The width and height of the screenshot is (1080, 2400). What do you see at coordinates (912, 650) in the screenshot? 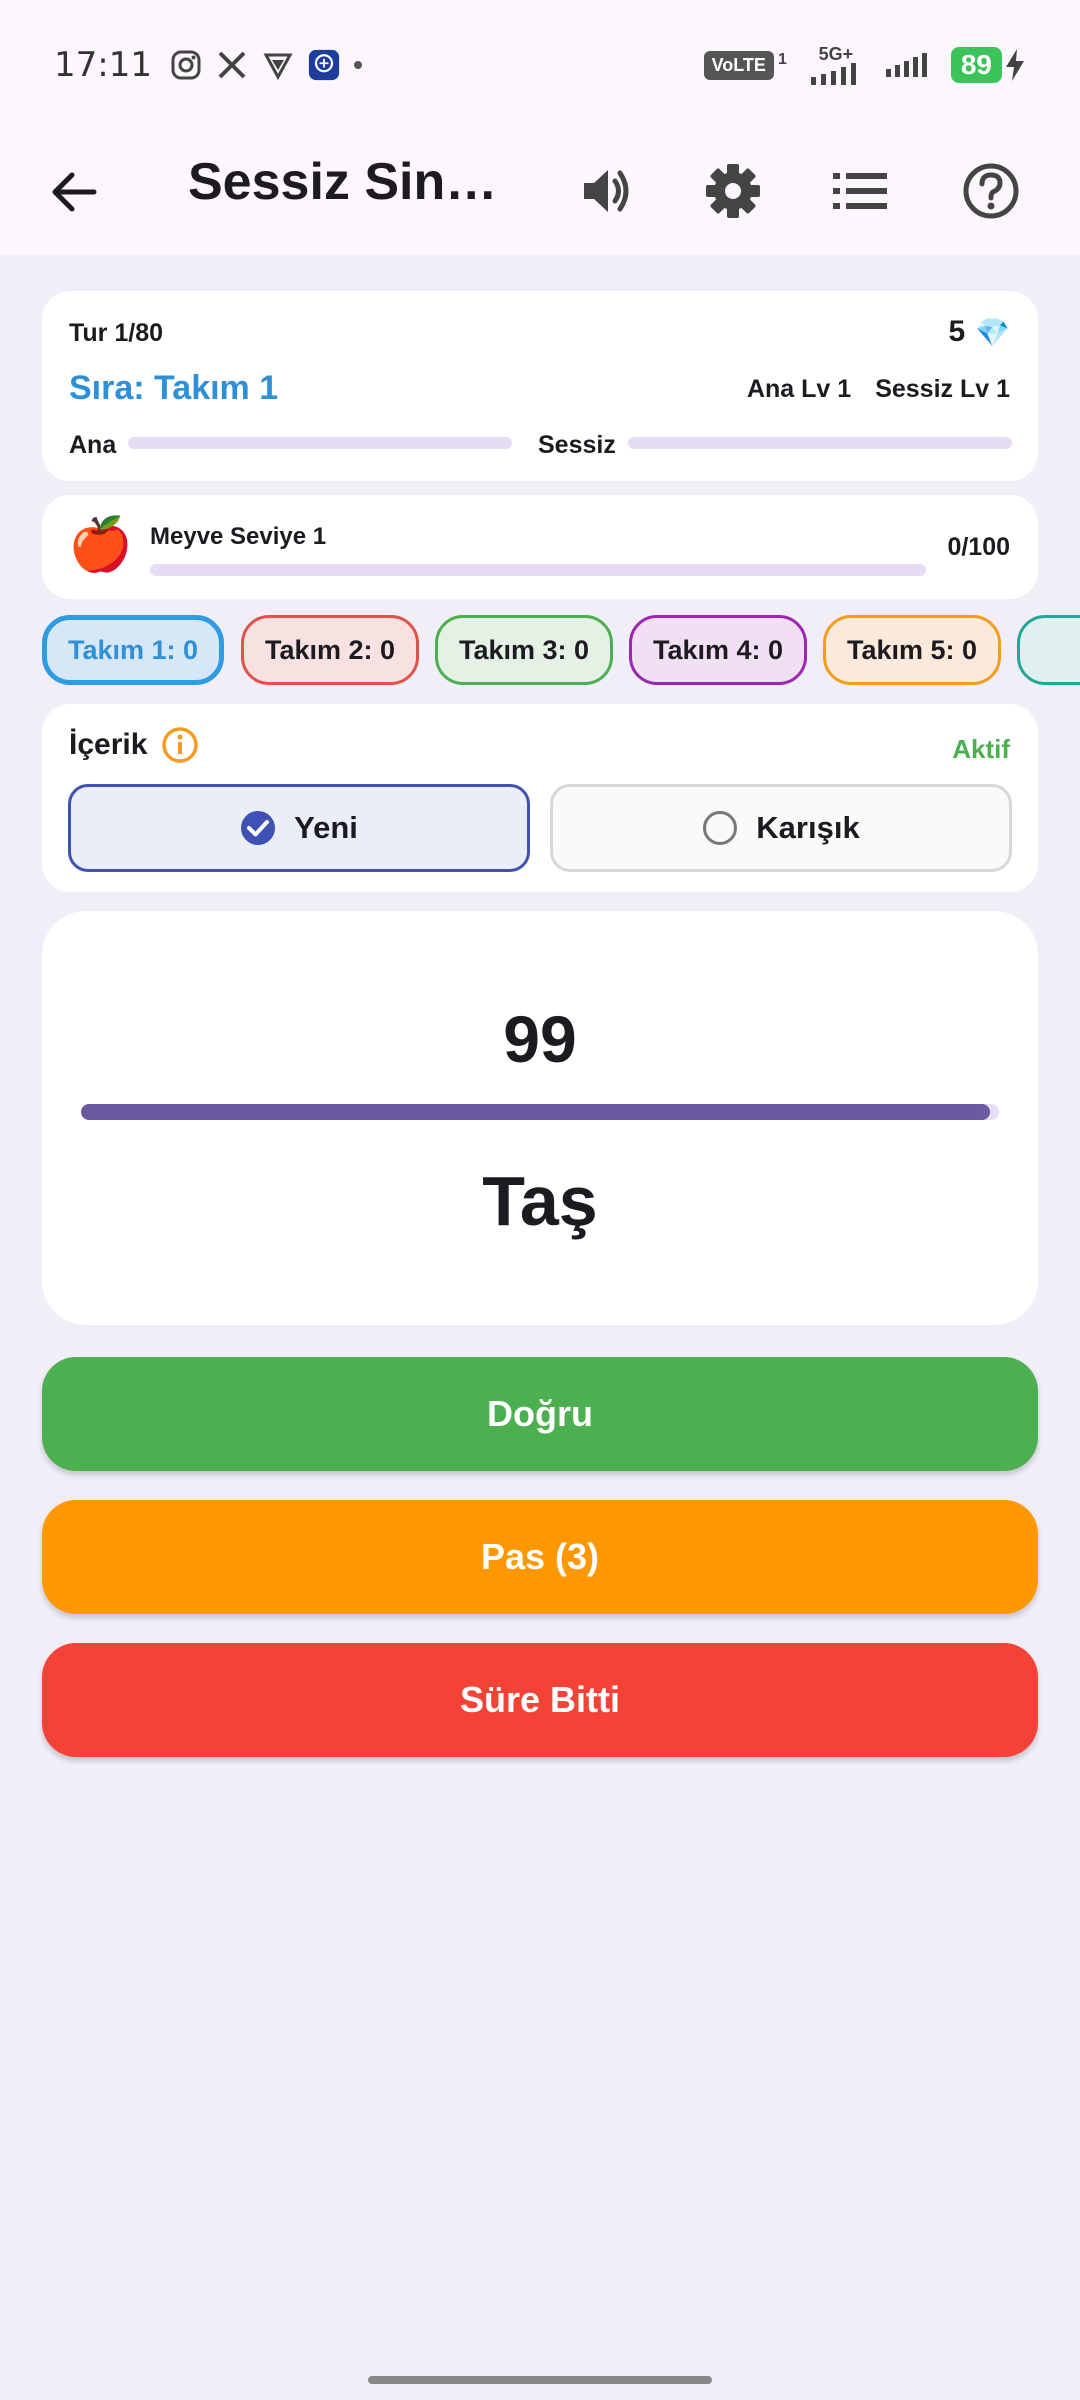
I see `team-chip-5: Takım 5: 0` at bounding box center [912, 650].